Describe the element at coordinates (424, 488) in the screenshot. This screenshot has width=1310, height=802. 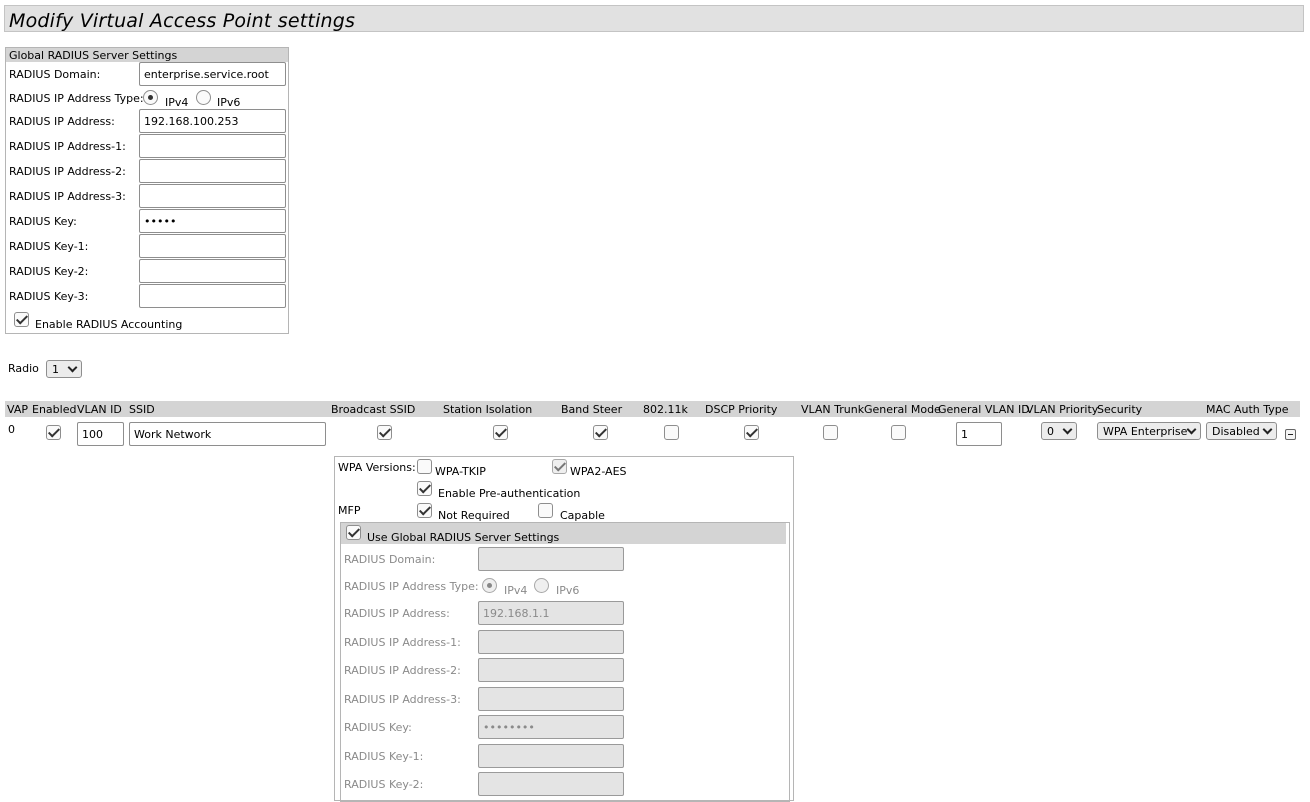
I see `preauth-checkbox` at that location.